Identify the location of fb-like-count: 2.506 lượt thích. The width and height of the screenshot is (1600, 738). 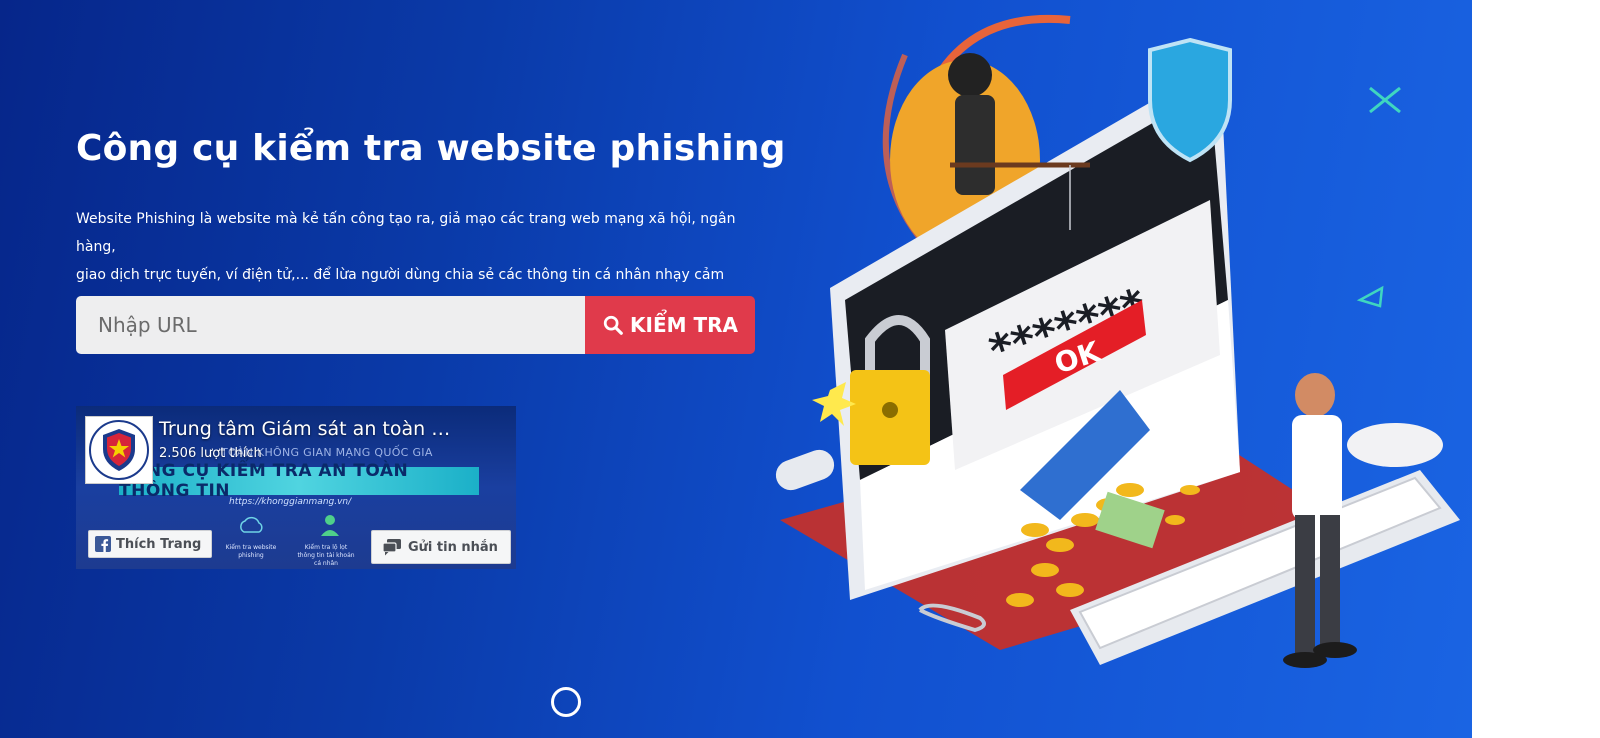
(210, 453).